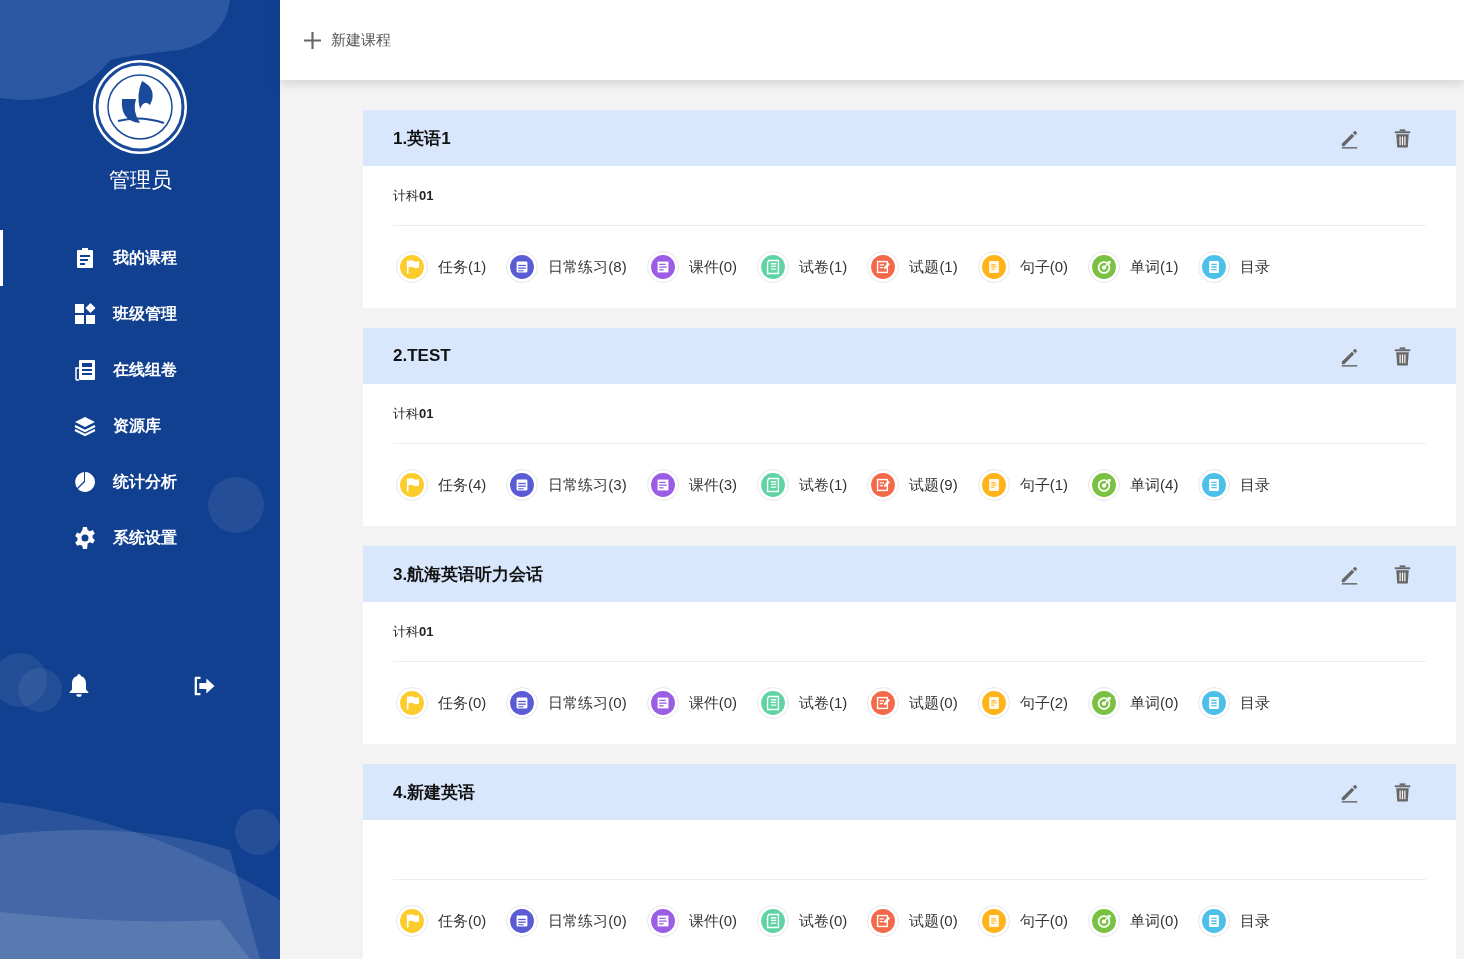  I want to click on plus-icon, so click(312, 40).